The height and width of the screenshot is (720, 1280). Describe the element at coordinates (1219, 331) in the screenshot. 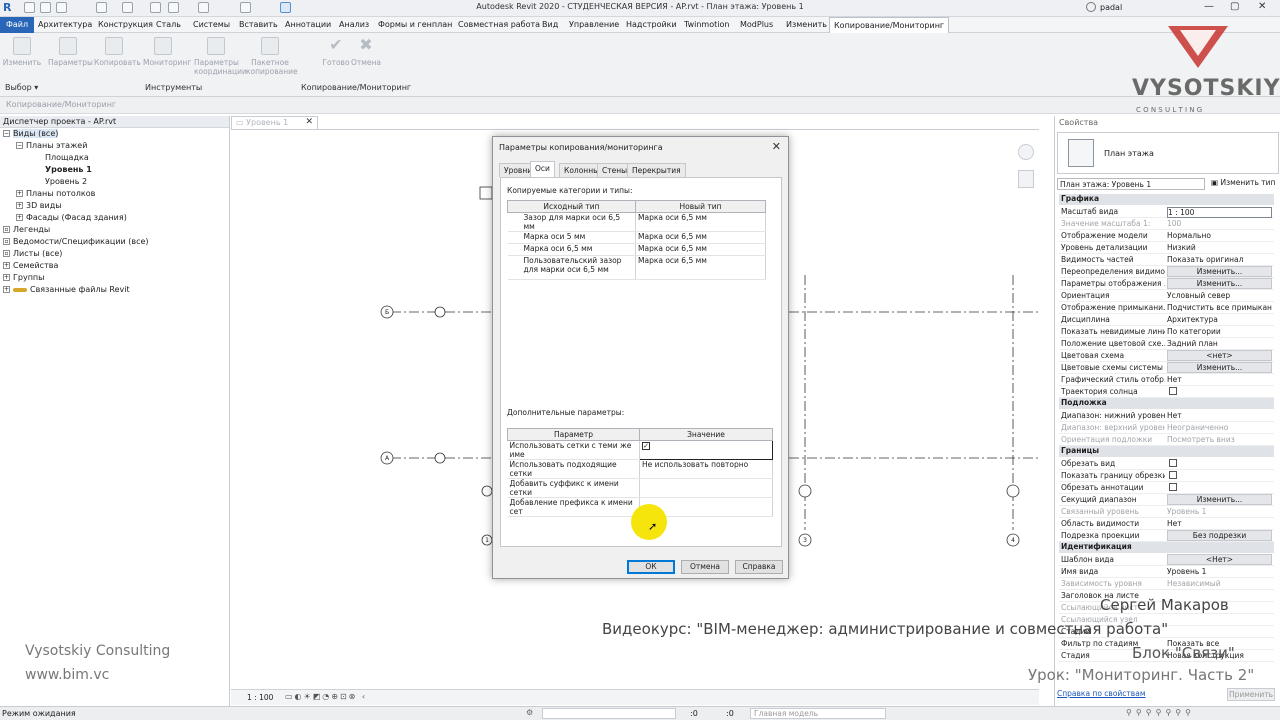

I see `property-value: По категории` at that location.